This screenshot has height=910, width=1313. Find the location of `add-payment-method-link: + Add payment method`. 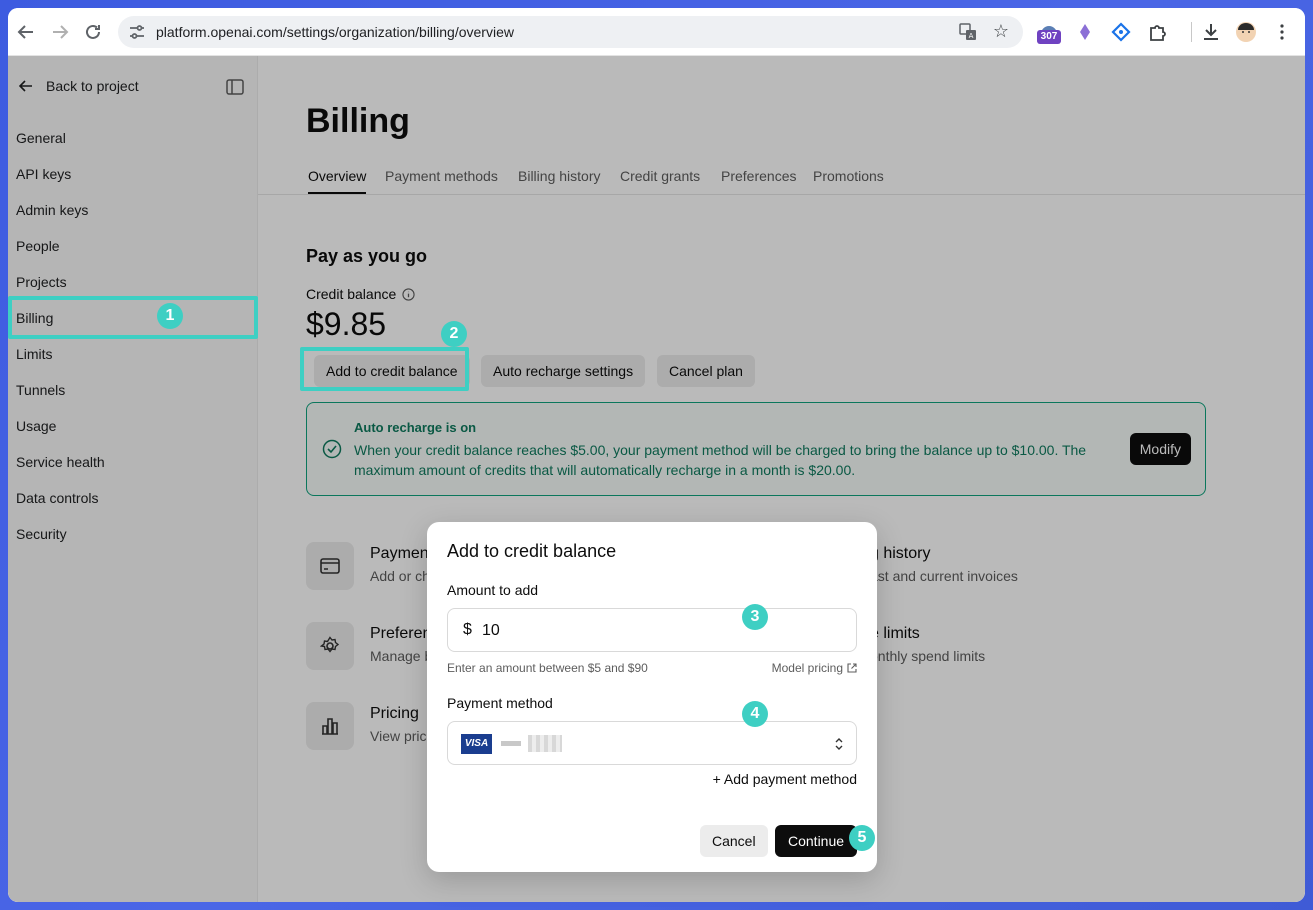

add-payment-method-link: + Add payment method is located at coordinates (785, 779).